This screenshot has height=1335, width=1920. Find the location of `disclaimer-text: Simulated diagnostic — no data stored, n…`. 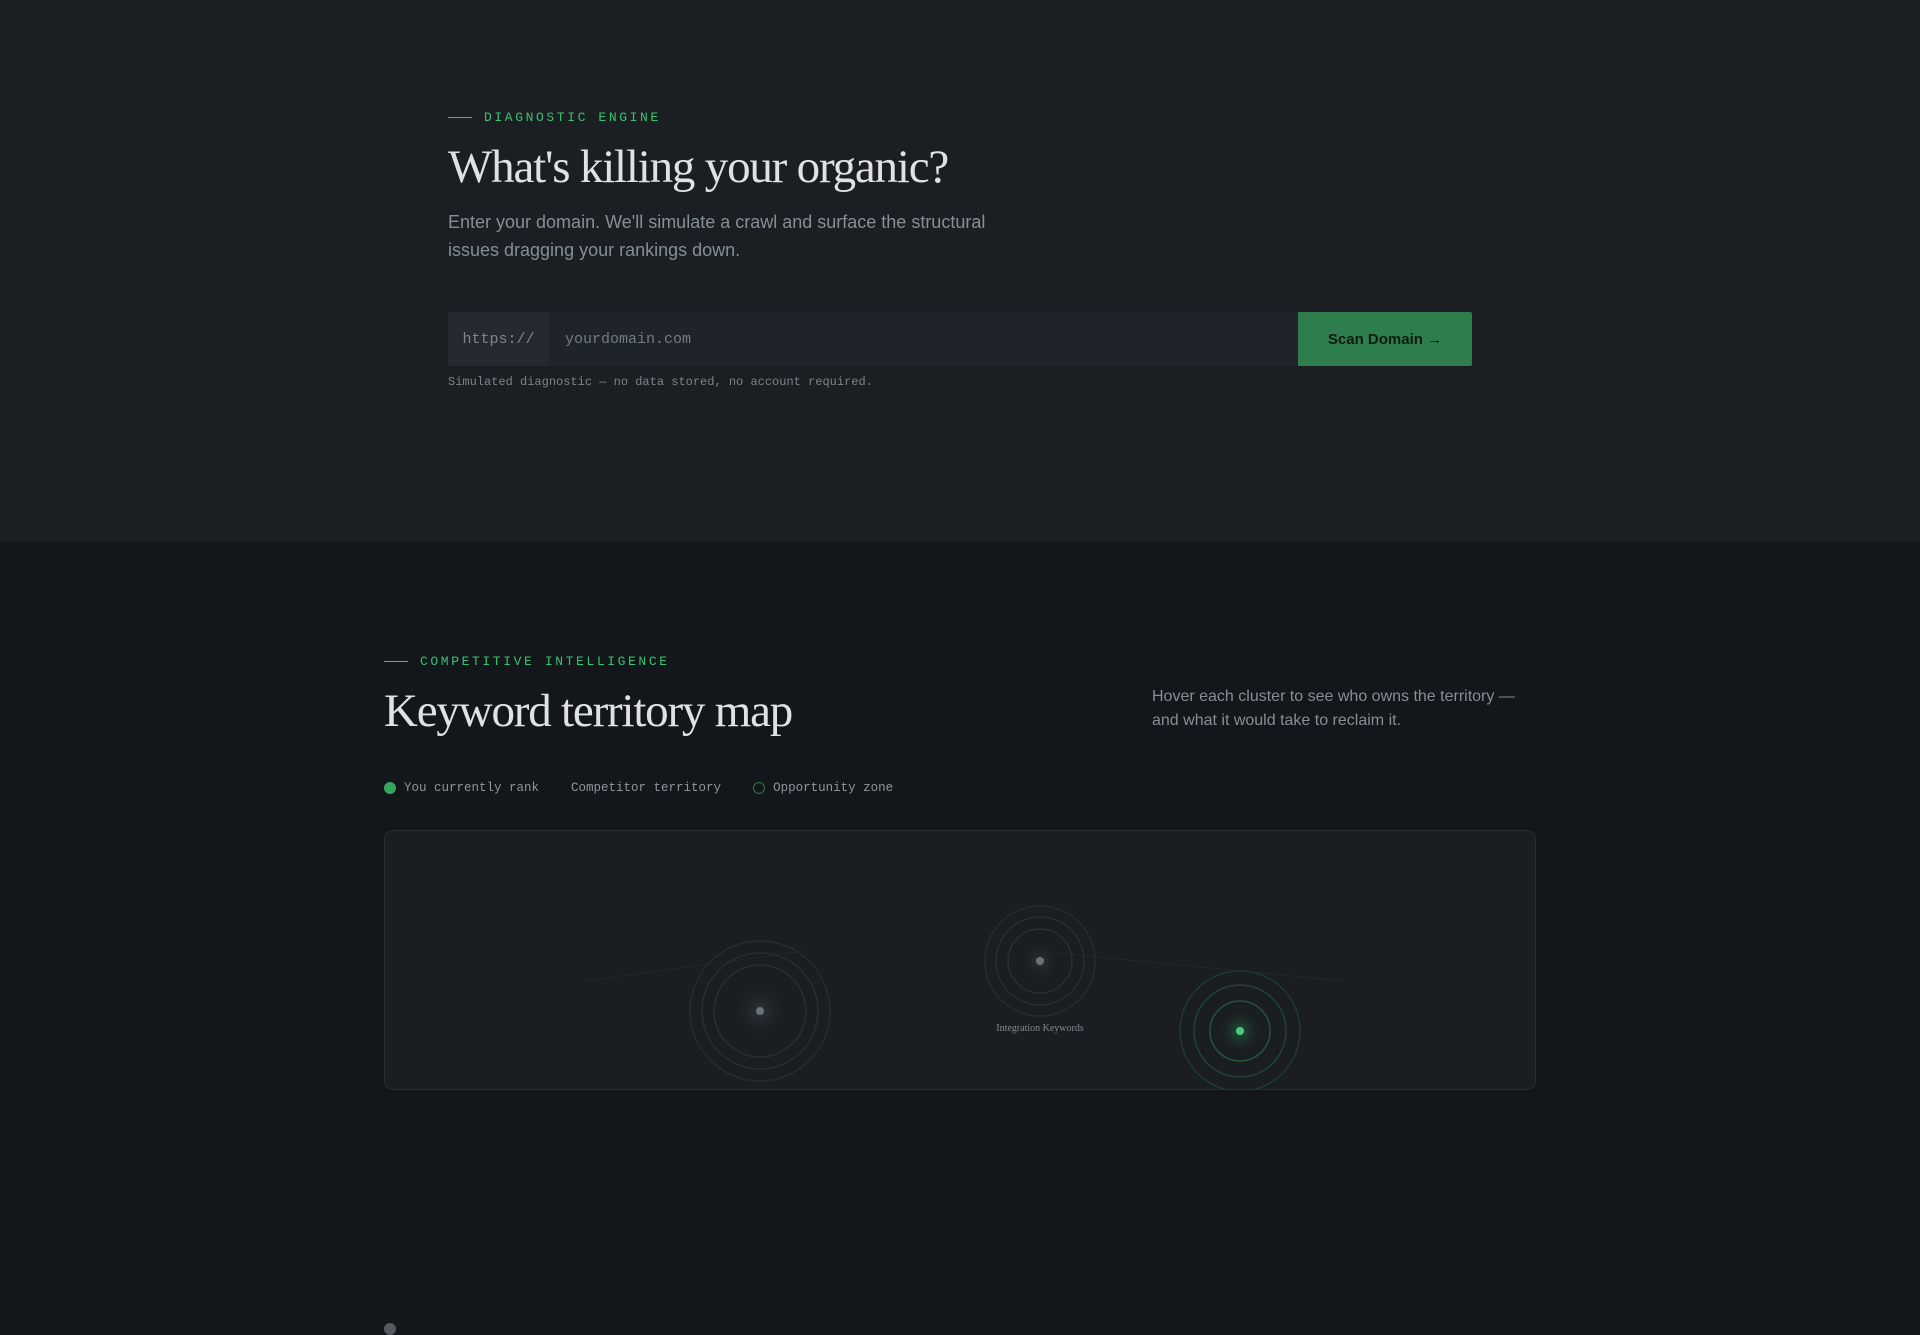

disclaimer-text: Simulated diagnostic — no data stored, n… is located at coordinates (660, 382).